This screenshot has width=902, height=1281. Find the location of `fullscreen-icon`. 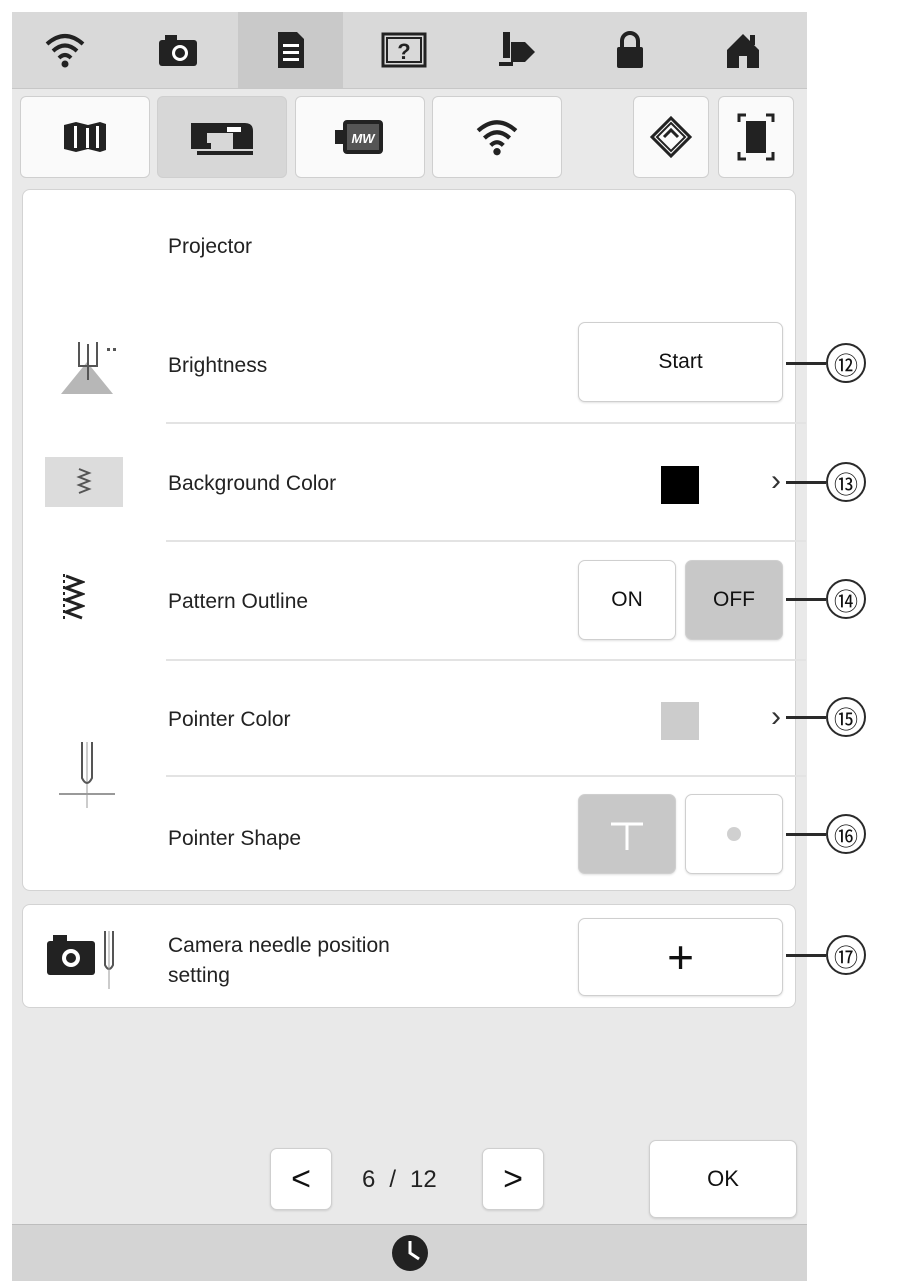

fullscreen-icon is located at coordinates (756, 137).